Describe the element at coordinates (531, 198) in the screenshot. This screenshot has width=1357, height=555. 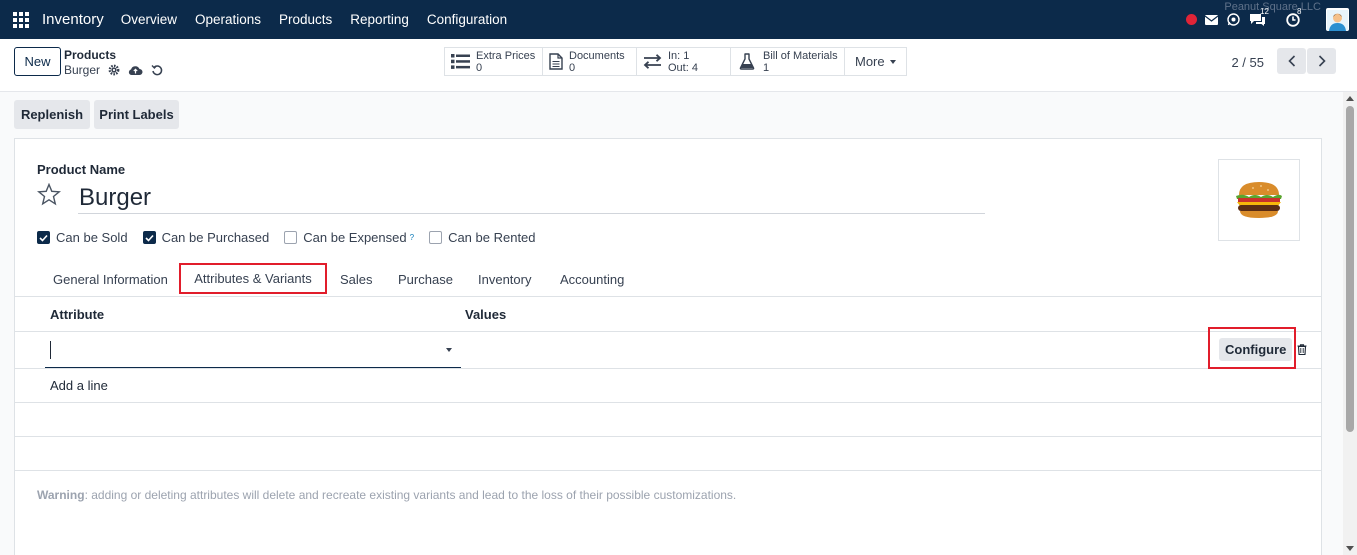
I see `product-name-input: Burger` at that location.